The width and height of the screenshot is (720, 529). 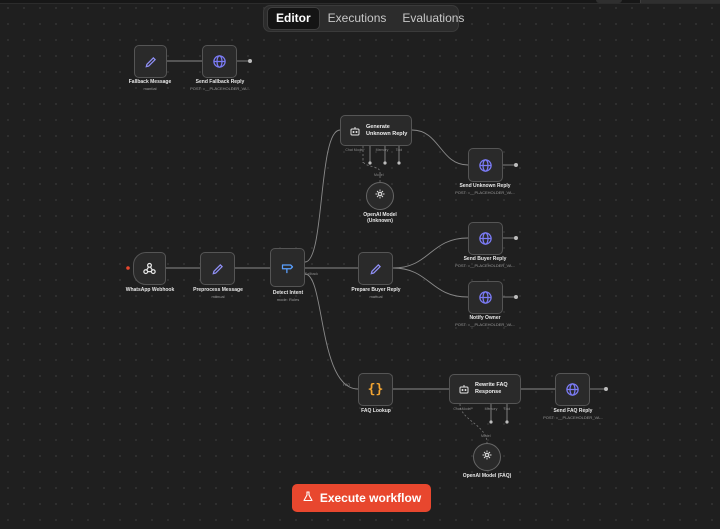 I want to click on node-subtitle: mode: Rules, so click(x=288, y=299).